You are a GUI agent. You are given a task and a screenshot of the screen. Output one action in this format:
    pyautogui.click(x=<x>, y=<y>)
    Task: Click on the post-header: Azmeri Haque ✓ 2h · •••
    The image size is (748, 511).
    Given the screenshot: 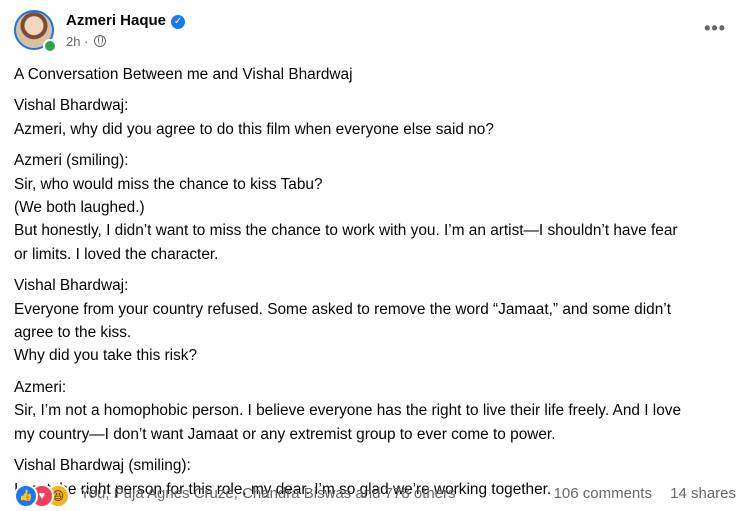 What is the action you would take?
    pyautogui.click(x=374, y=32)
    